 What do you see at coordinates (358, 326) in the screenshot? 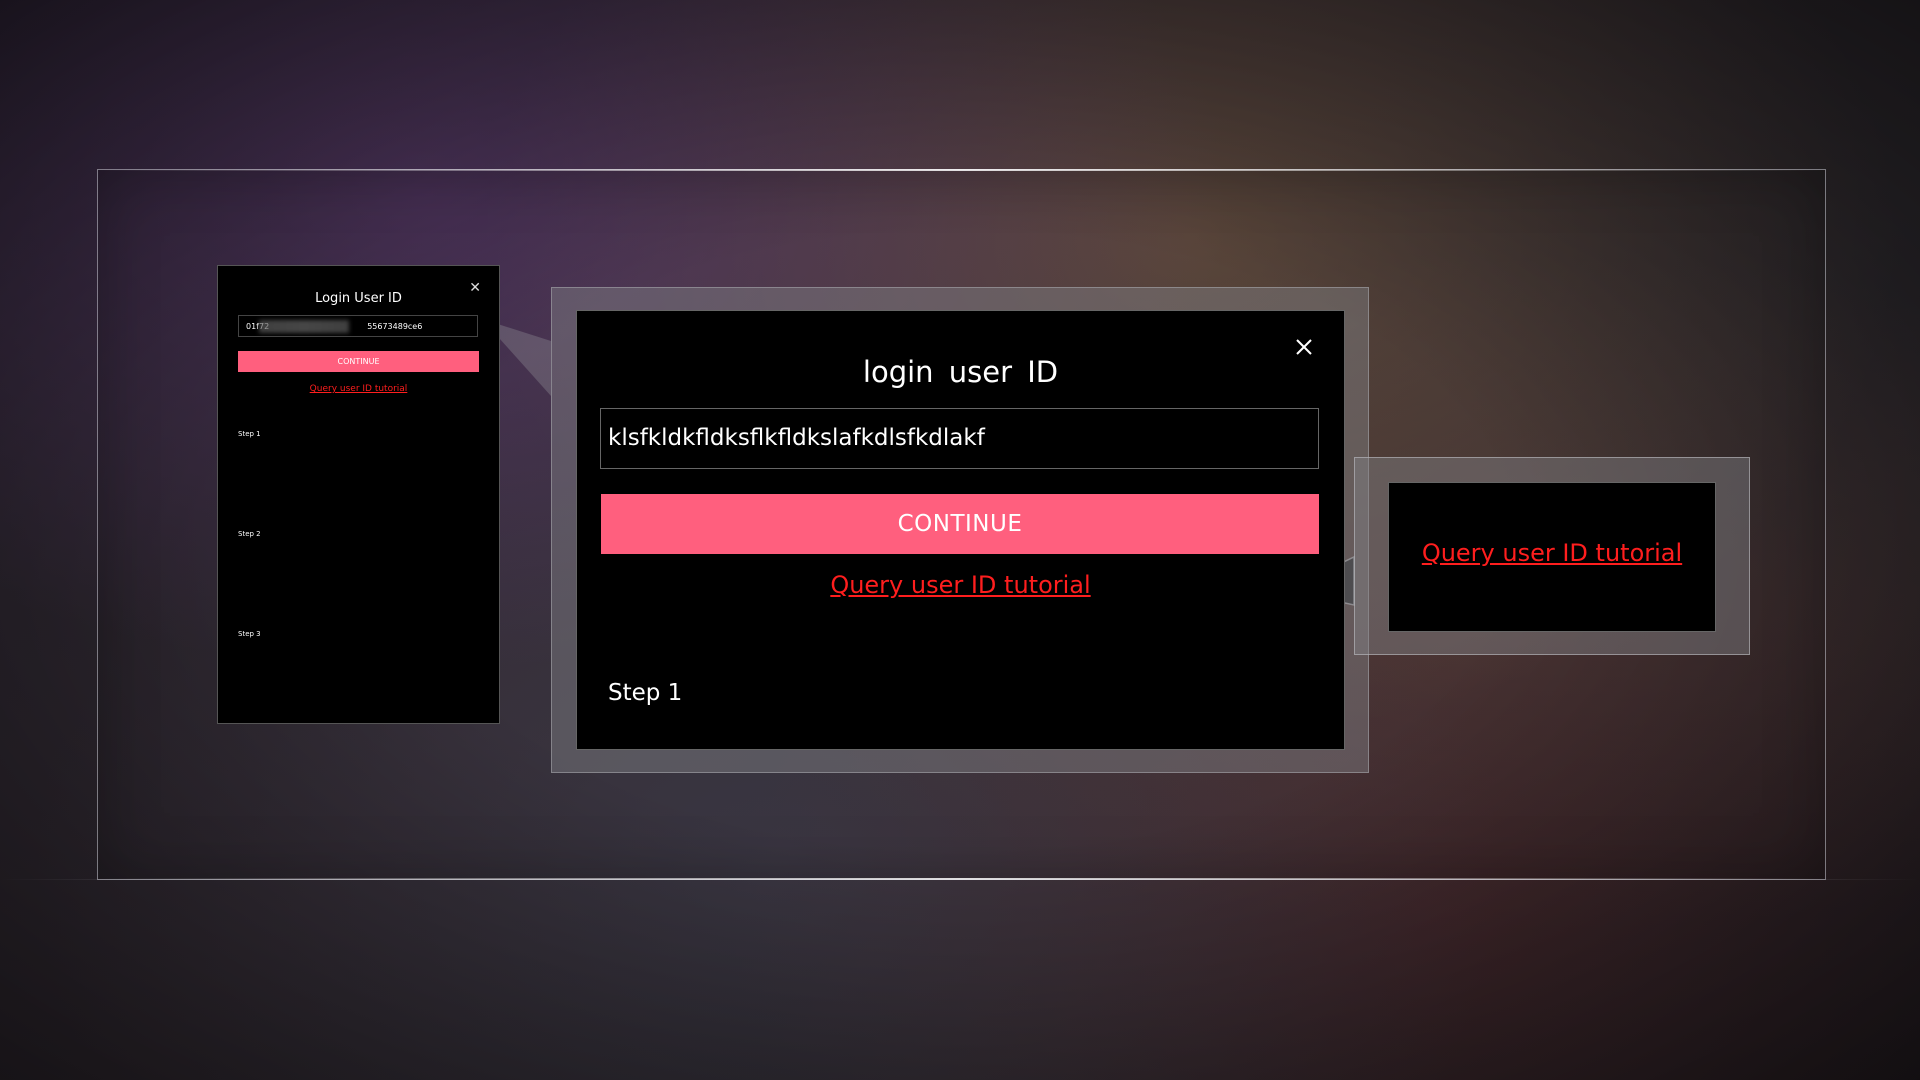
I see `user-id-input: 01f72 55673489ce6` at bounding box center [358, 326].